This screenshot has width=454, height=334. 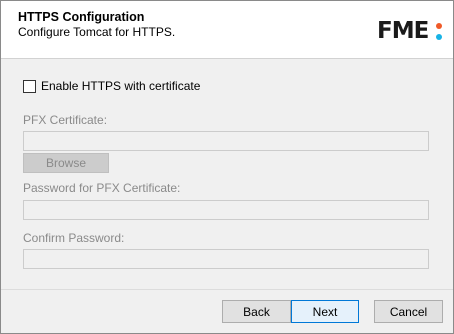 I want to click on confirm-password-label: Confirm Password:, so click(x=74, y=238).